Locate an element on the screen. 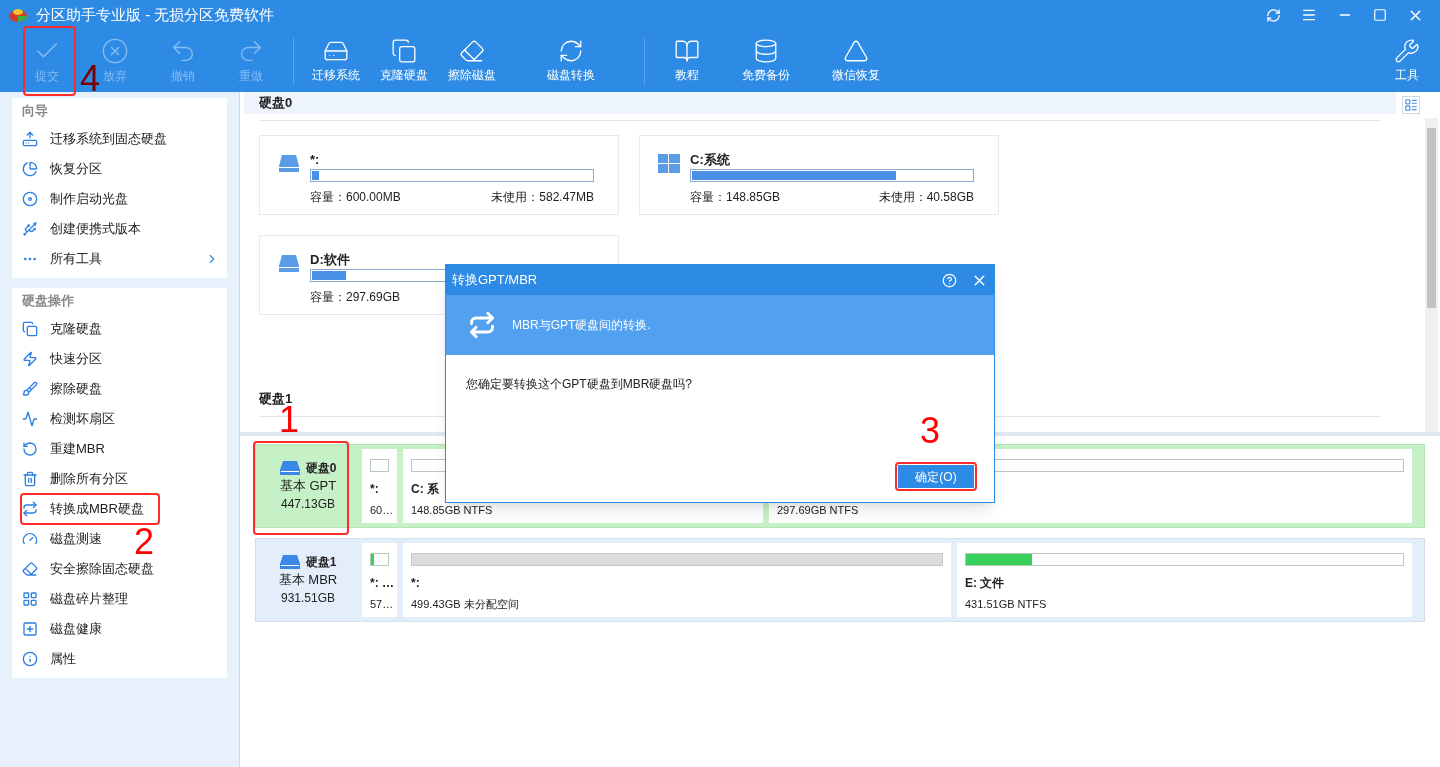 This screenshot has height=767, width=1440. dialog-message: 您确定要转换这个GPT硬盘到MBR硬盘吗? is located at coordinates (579, 384).